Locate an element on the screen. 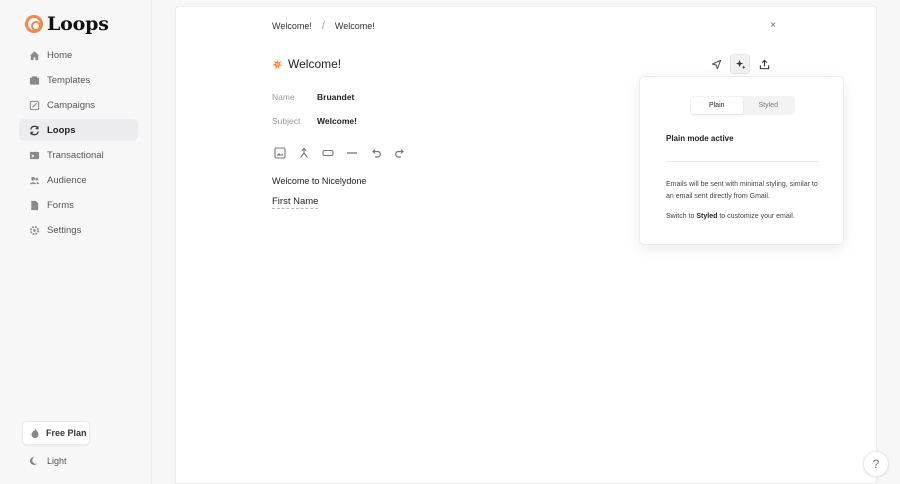 The height and width of the screenshot is (484, 900). home-icon is located at coordinates (34, 55).